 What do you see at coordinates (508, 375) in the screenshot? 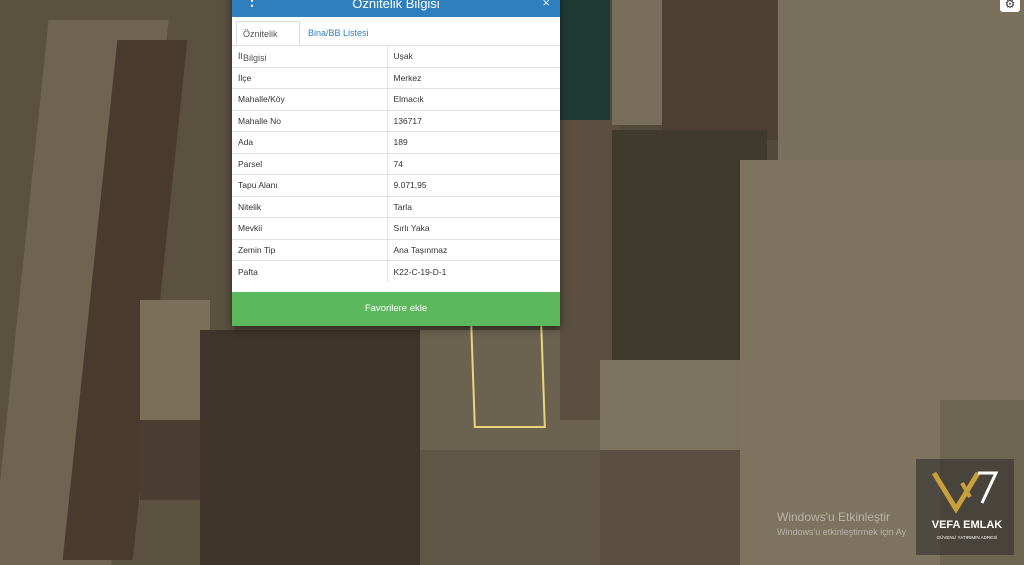
I see `parcel-outline` at bounding box center [508, 375].